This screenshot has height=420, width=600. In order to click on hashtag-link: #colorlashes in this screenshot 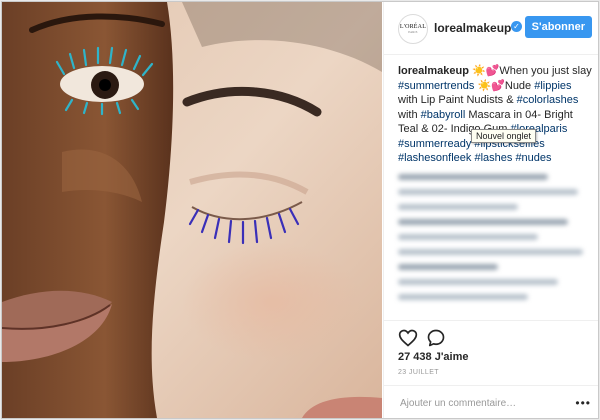, I will do `click(548, 100)`.